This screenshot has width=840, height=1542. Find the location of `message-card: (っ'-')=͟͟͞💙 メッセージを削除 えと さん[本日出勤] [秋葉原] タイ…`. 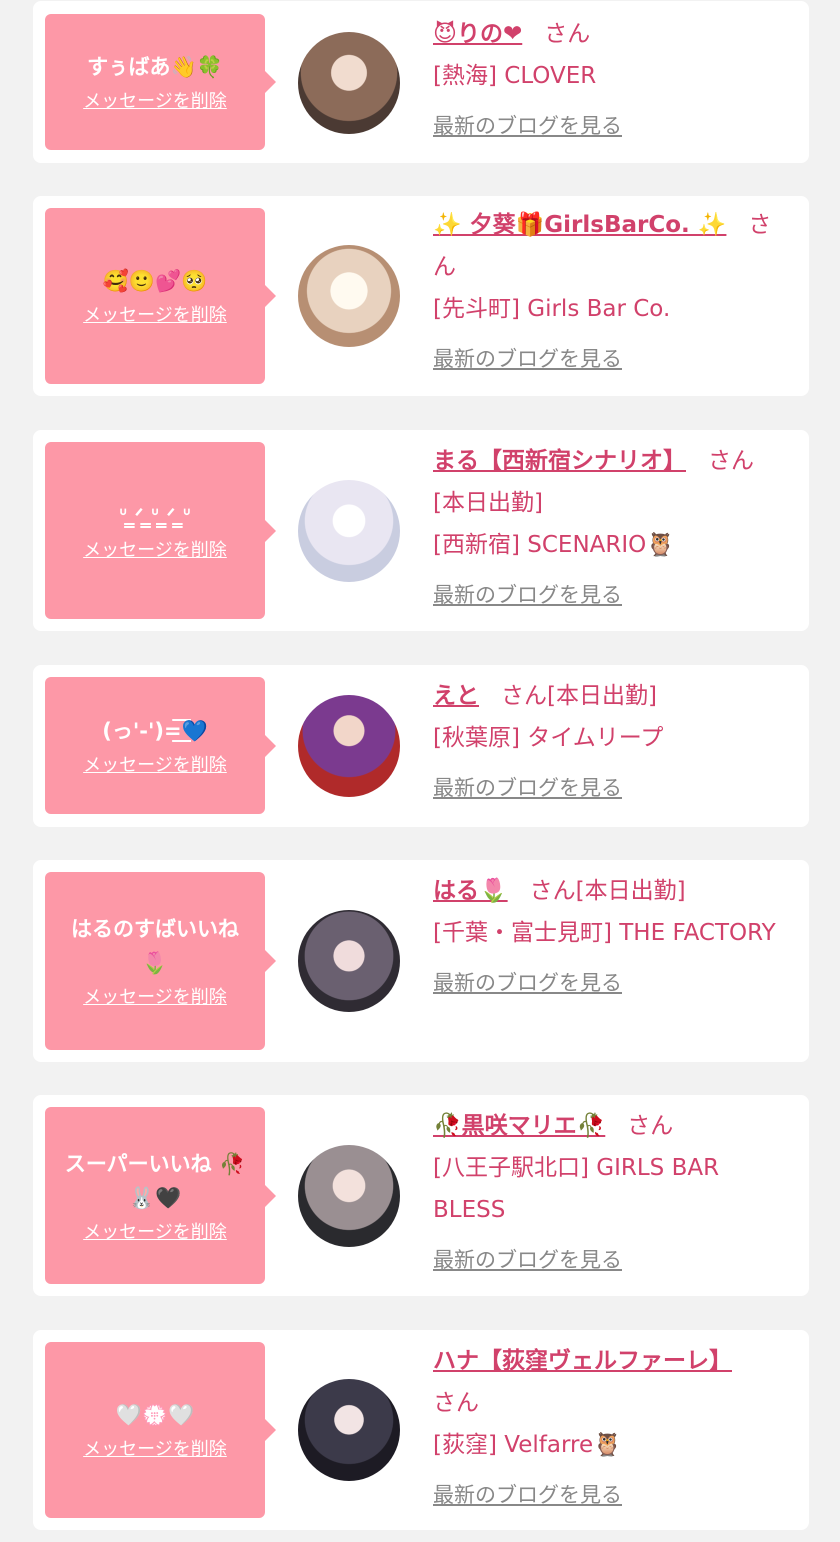

message-card: (っ'-')=͟͟͞💙 メッセージを削除 えと さん[本日出勤] [秋葉原] タイ… is located at coordinates (421, 746).